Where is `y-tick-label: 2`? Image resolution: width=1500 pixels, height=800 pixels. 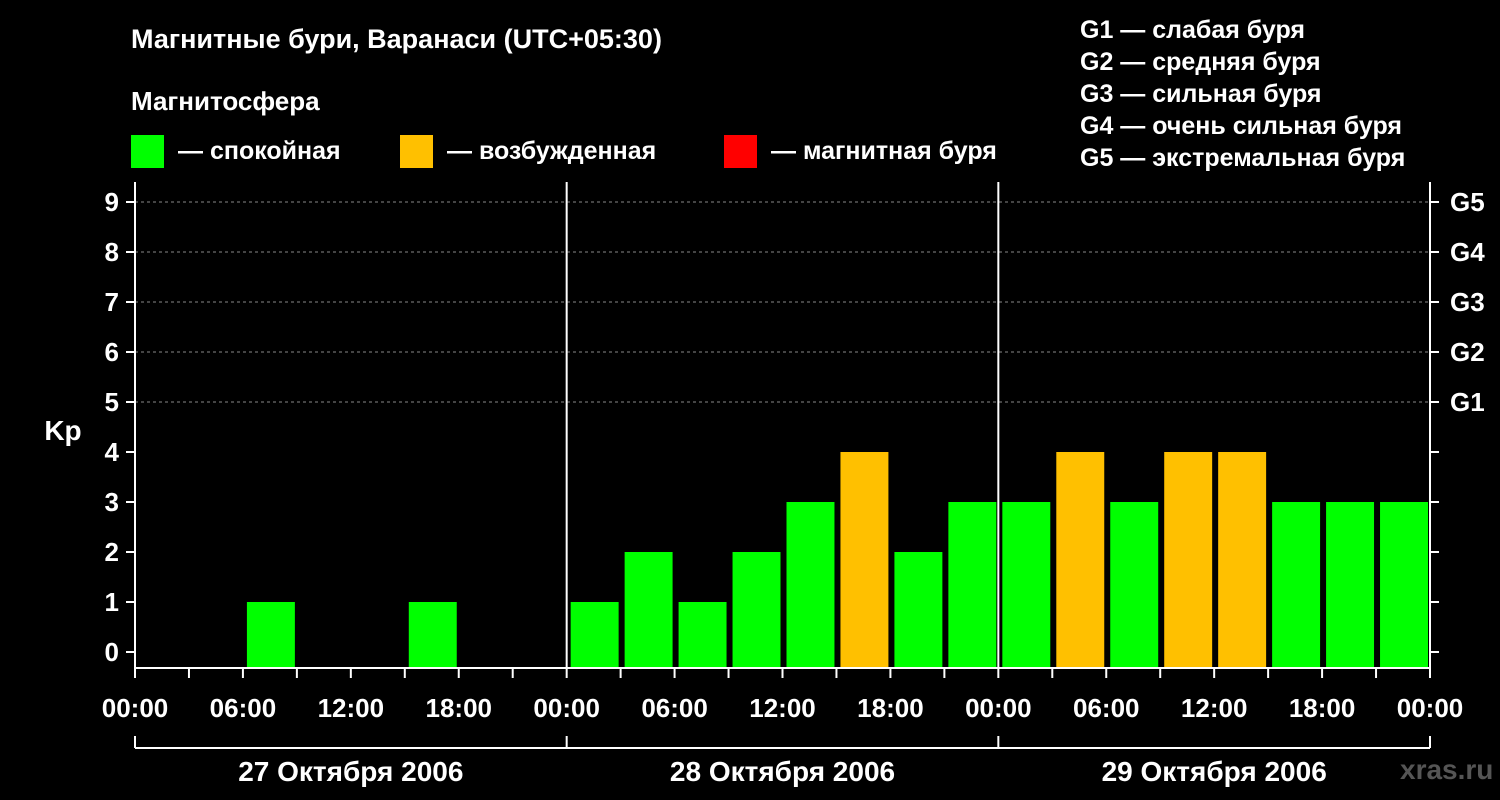
y-tick-label: 2 is located at coordinates (112, 552).